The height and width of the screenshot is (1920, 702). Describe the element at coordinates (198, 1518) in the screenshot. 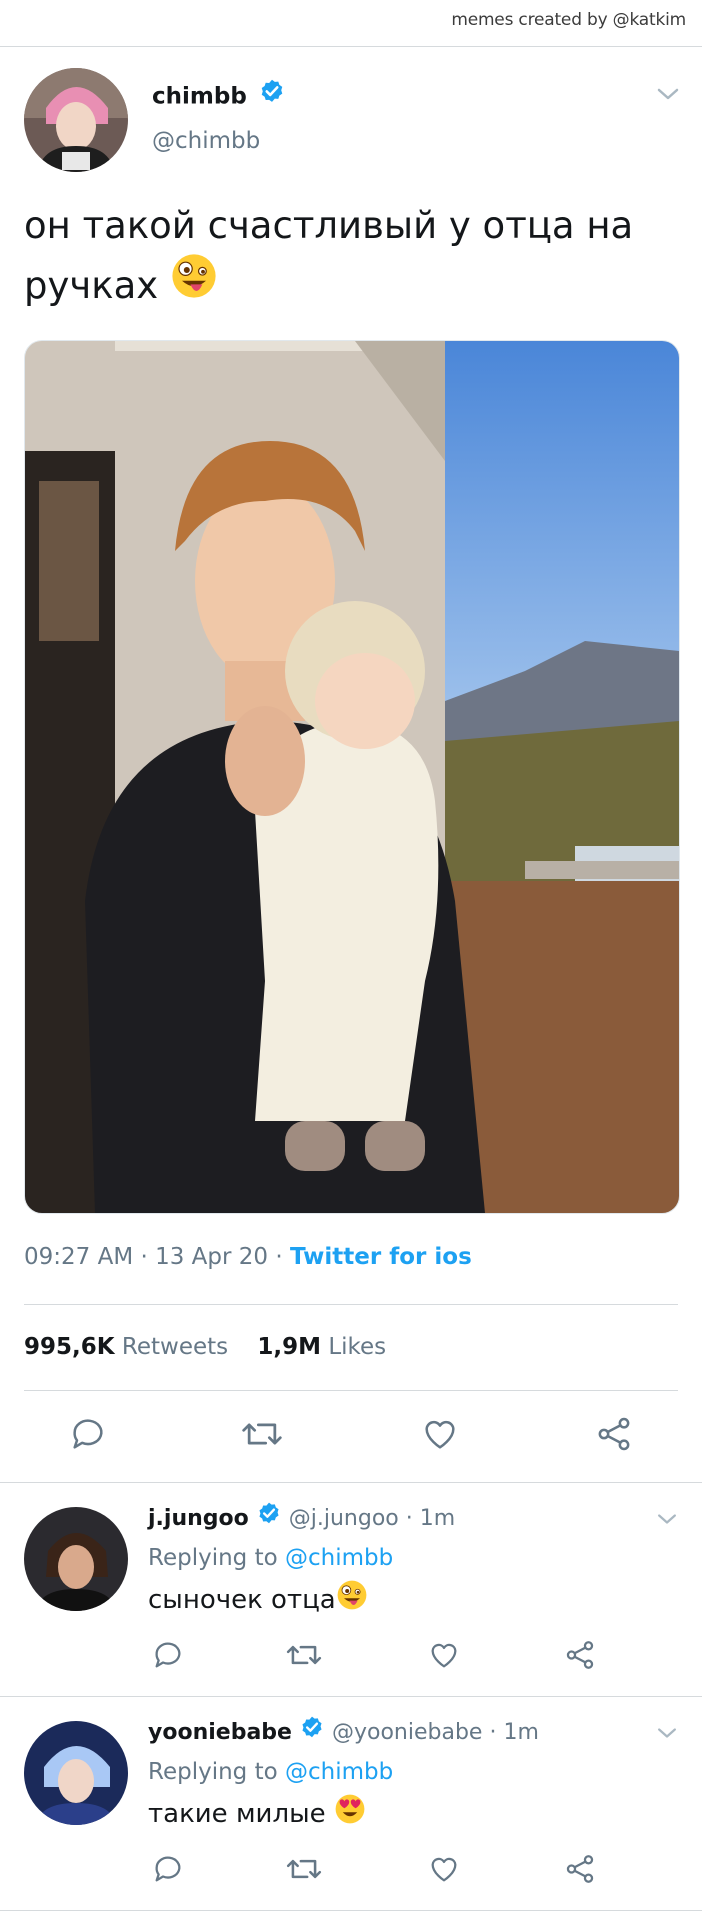

I see `reply-name: j.jungoo` at that location.